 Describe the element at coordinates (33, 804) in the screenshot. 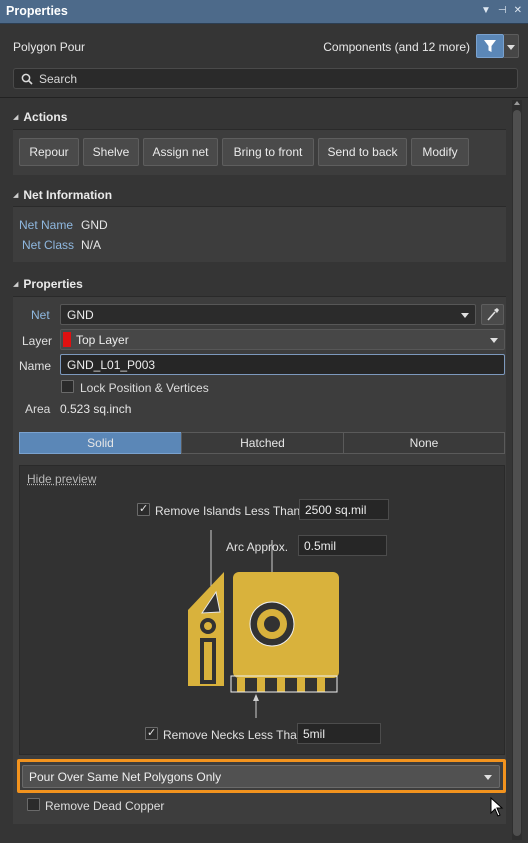

I see `remove-dead-copper-checkbox` at that location.